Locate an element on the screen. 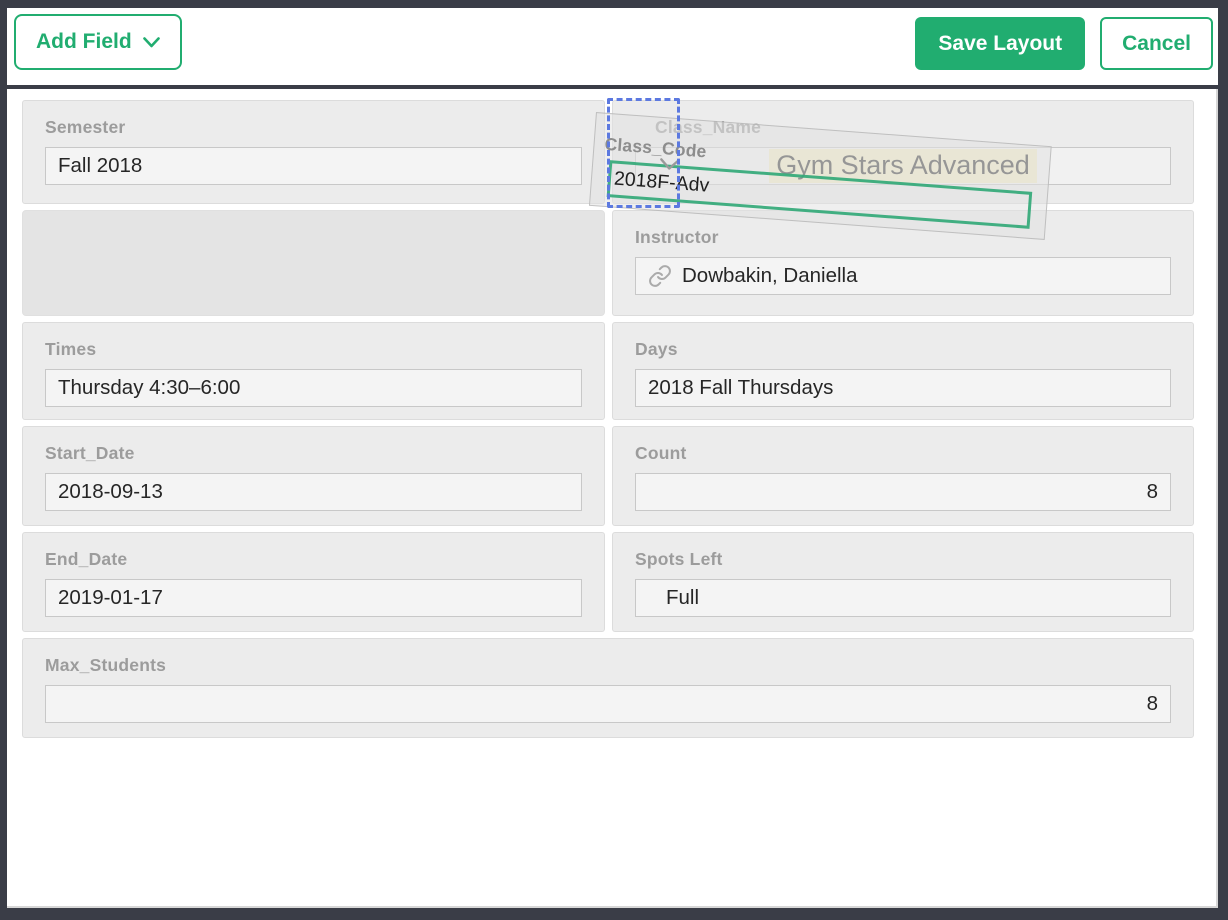 This screenshot has height=920, width=1228. field-spots-left: Spots Left Full is located at coordinates (903, 582).